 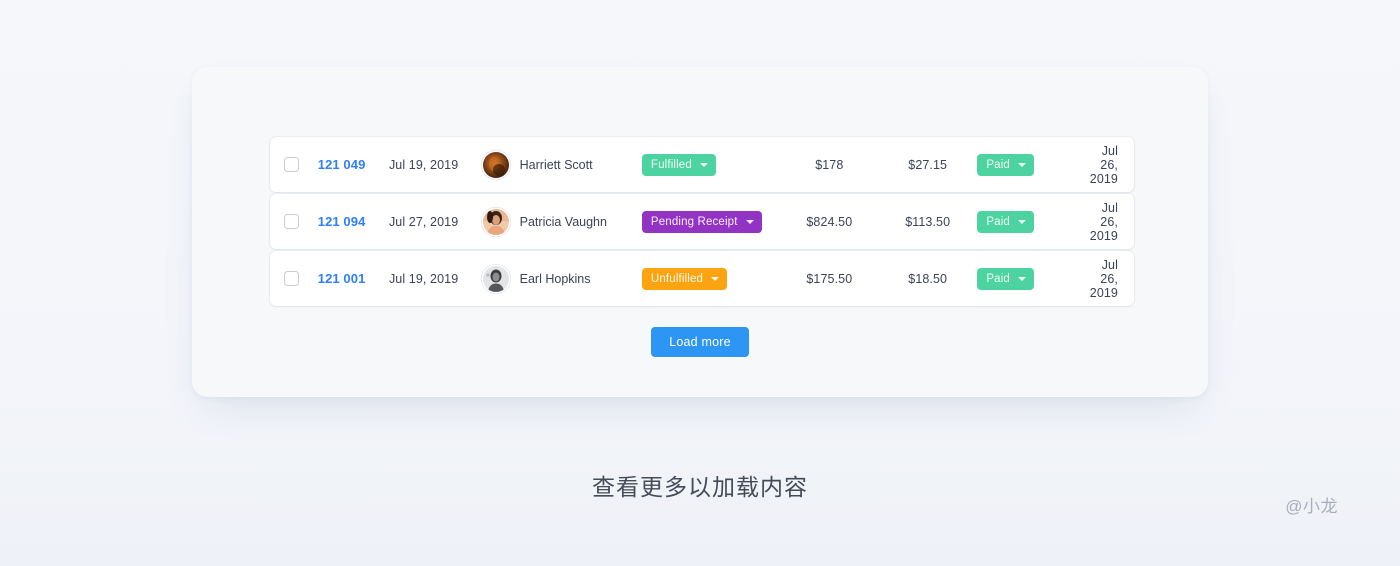 I want to click on customer-cell: Earl Hopkins, so click(x=562, y=278).